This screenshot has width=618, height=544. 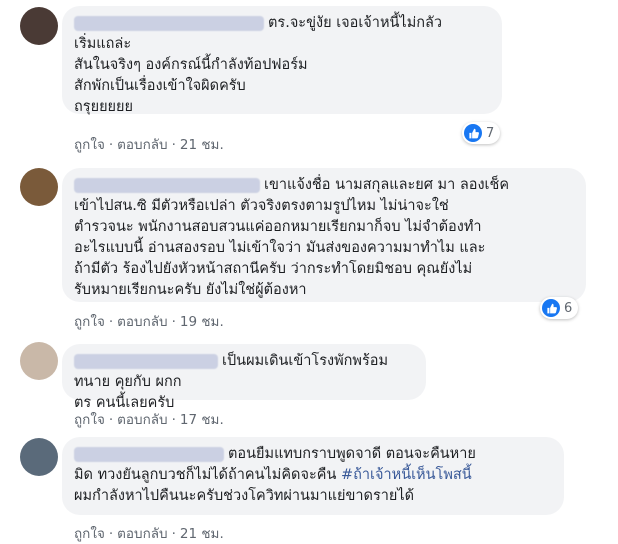 What do you see at coordinates (202, 321) in the screenshot?
I see `timestamp-link: 19 ชม.` at bounding box center [202, 321].